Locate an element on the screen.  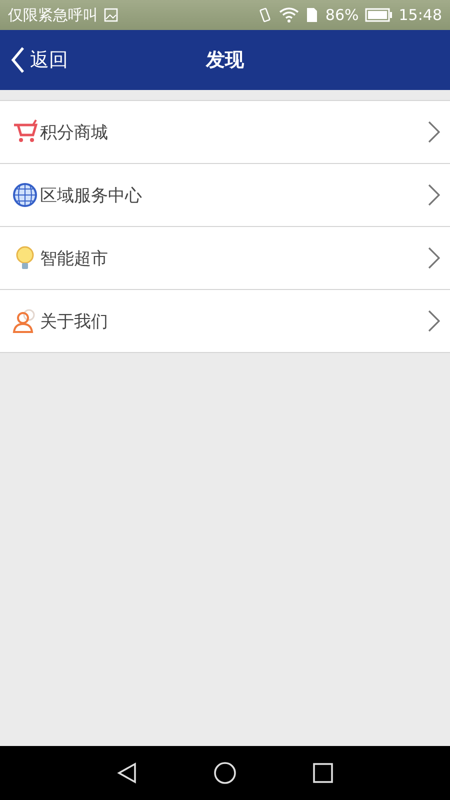
menu-item: 区域服务中心 is located at coordinates (225, 195).